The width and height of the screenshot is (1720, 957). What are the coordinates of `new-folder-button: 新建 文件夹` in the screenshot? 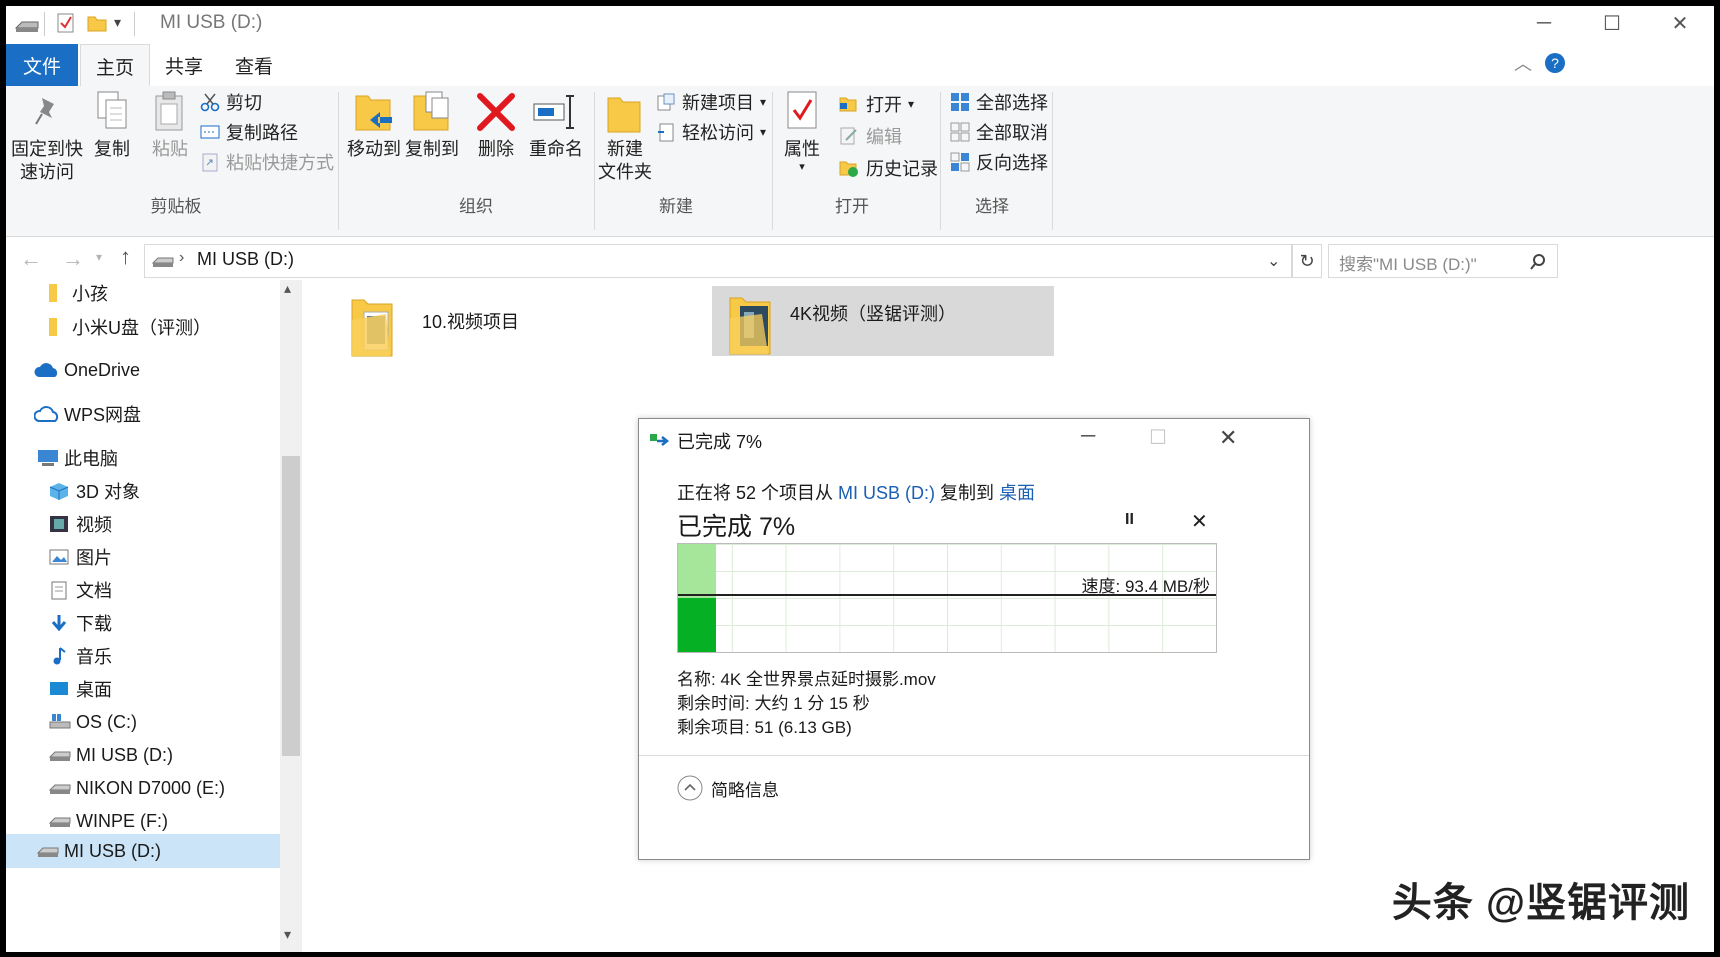 It's located at (625, 161).